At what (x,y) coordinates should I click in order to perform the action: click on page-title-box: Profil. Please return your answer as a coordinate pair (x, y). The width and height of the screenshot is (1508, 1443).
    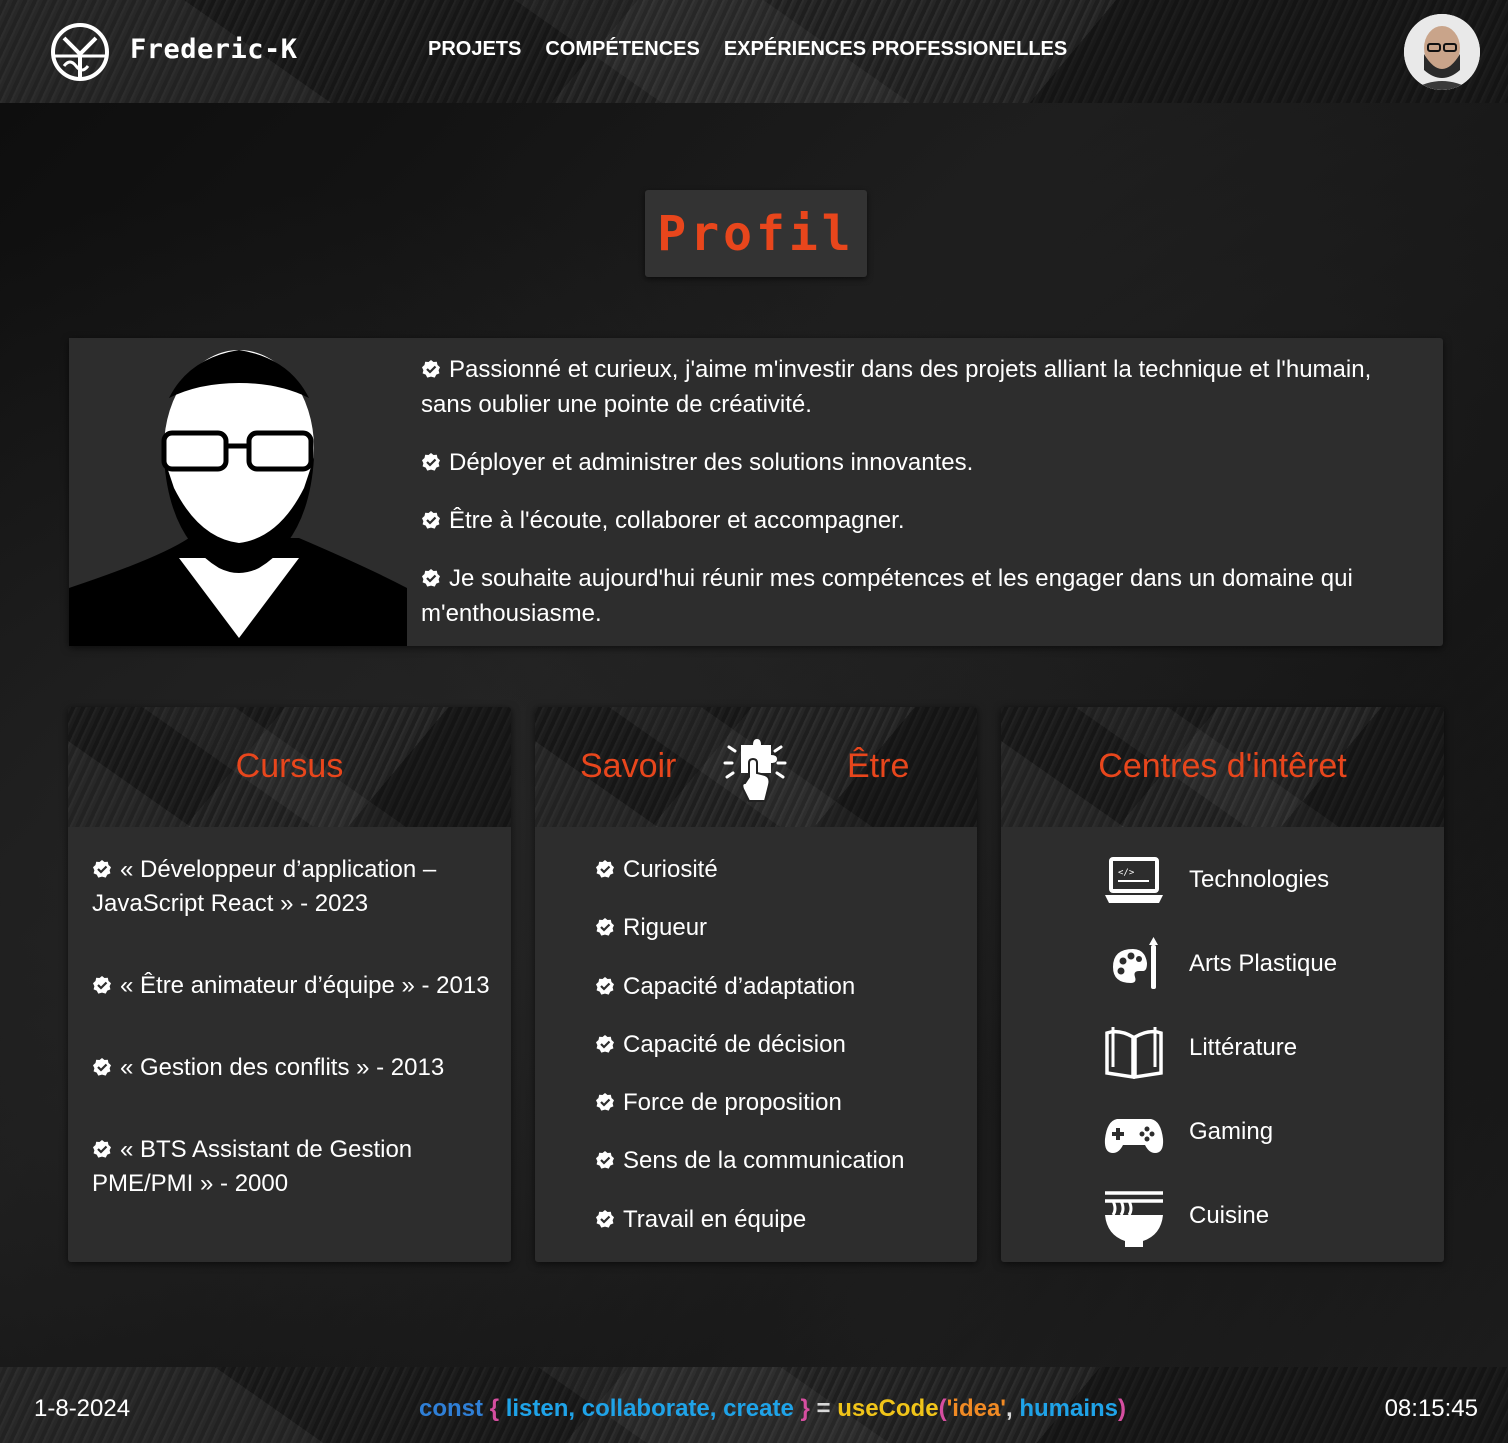
    Looking at the image, I should click on (756, 233).